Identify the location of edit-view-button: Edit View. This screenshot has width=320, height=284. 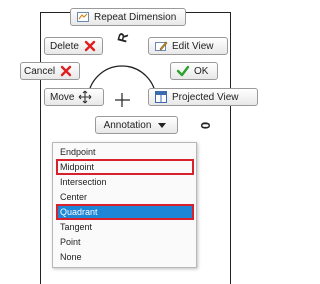
(188, 46).